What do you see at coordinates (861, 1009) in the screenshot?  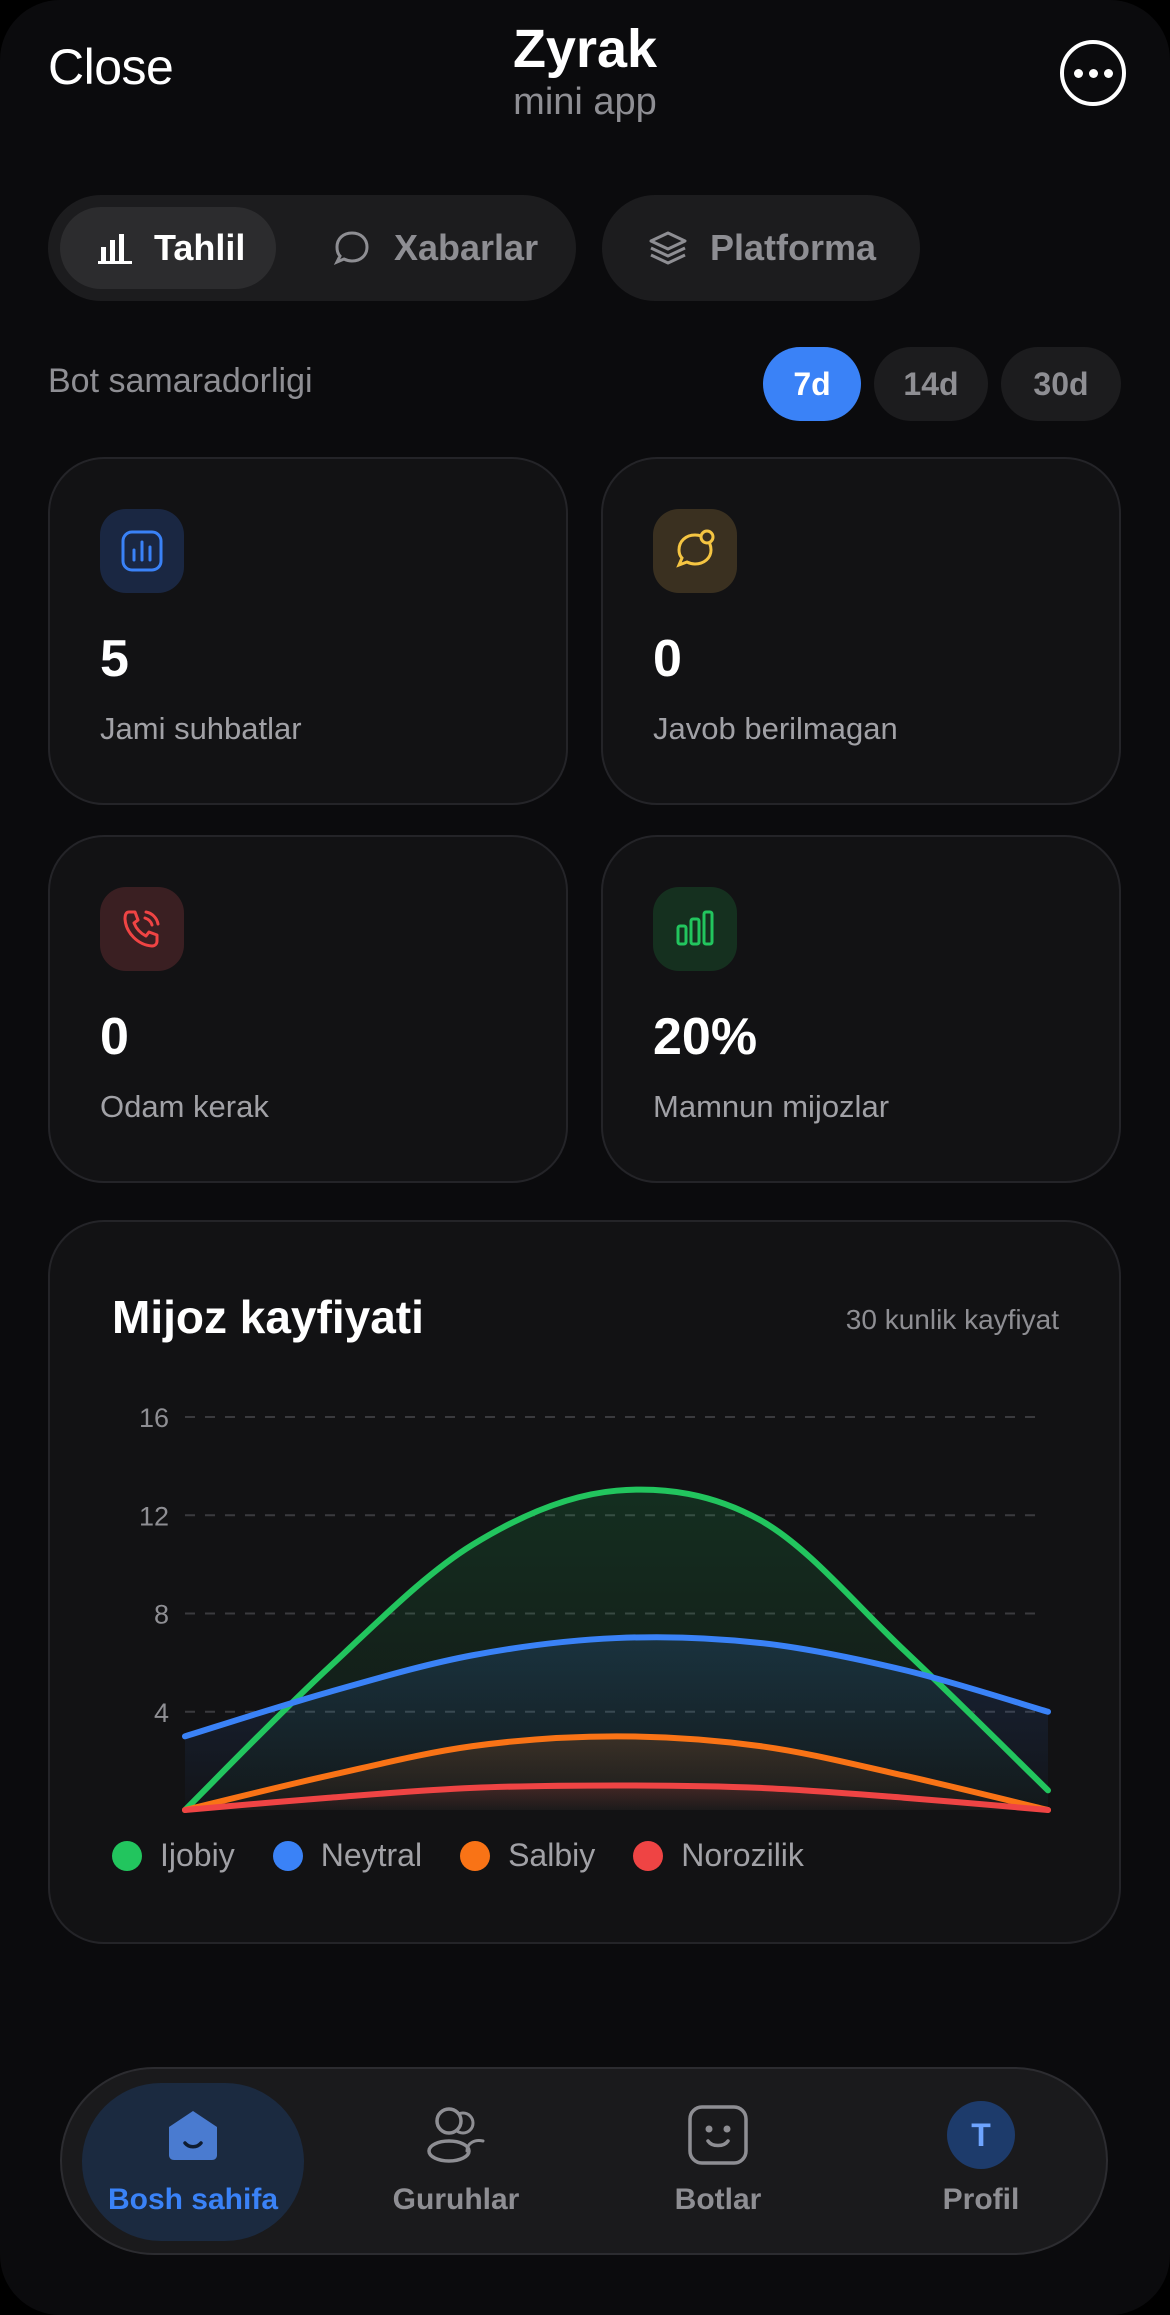 I see `stat-card-satisfied: 20% Mamnun mijozlar` at bounding box center [861, 1009].